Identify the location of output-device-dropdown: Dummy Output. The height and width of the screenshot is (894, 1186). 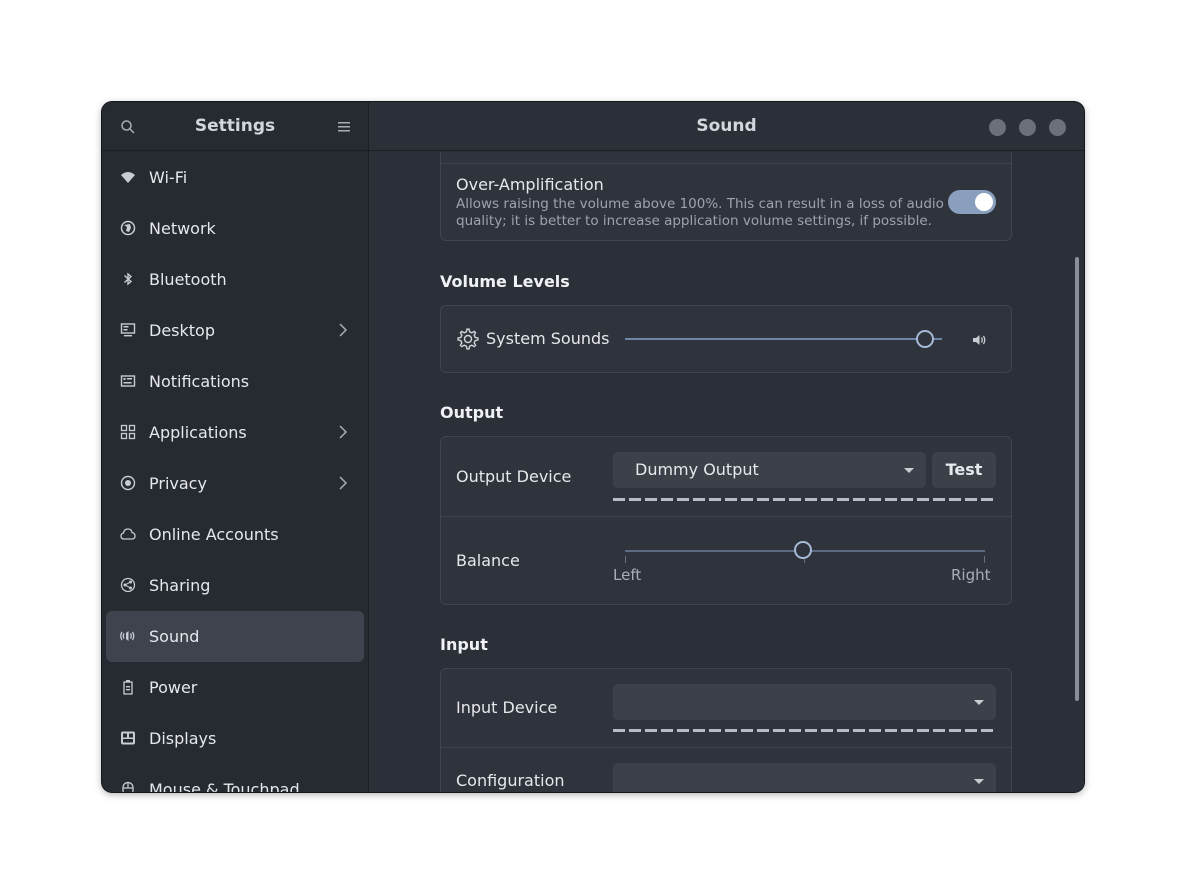
(769, 470).